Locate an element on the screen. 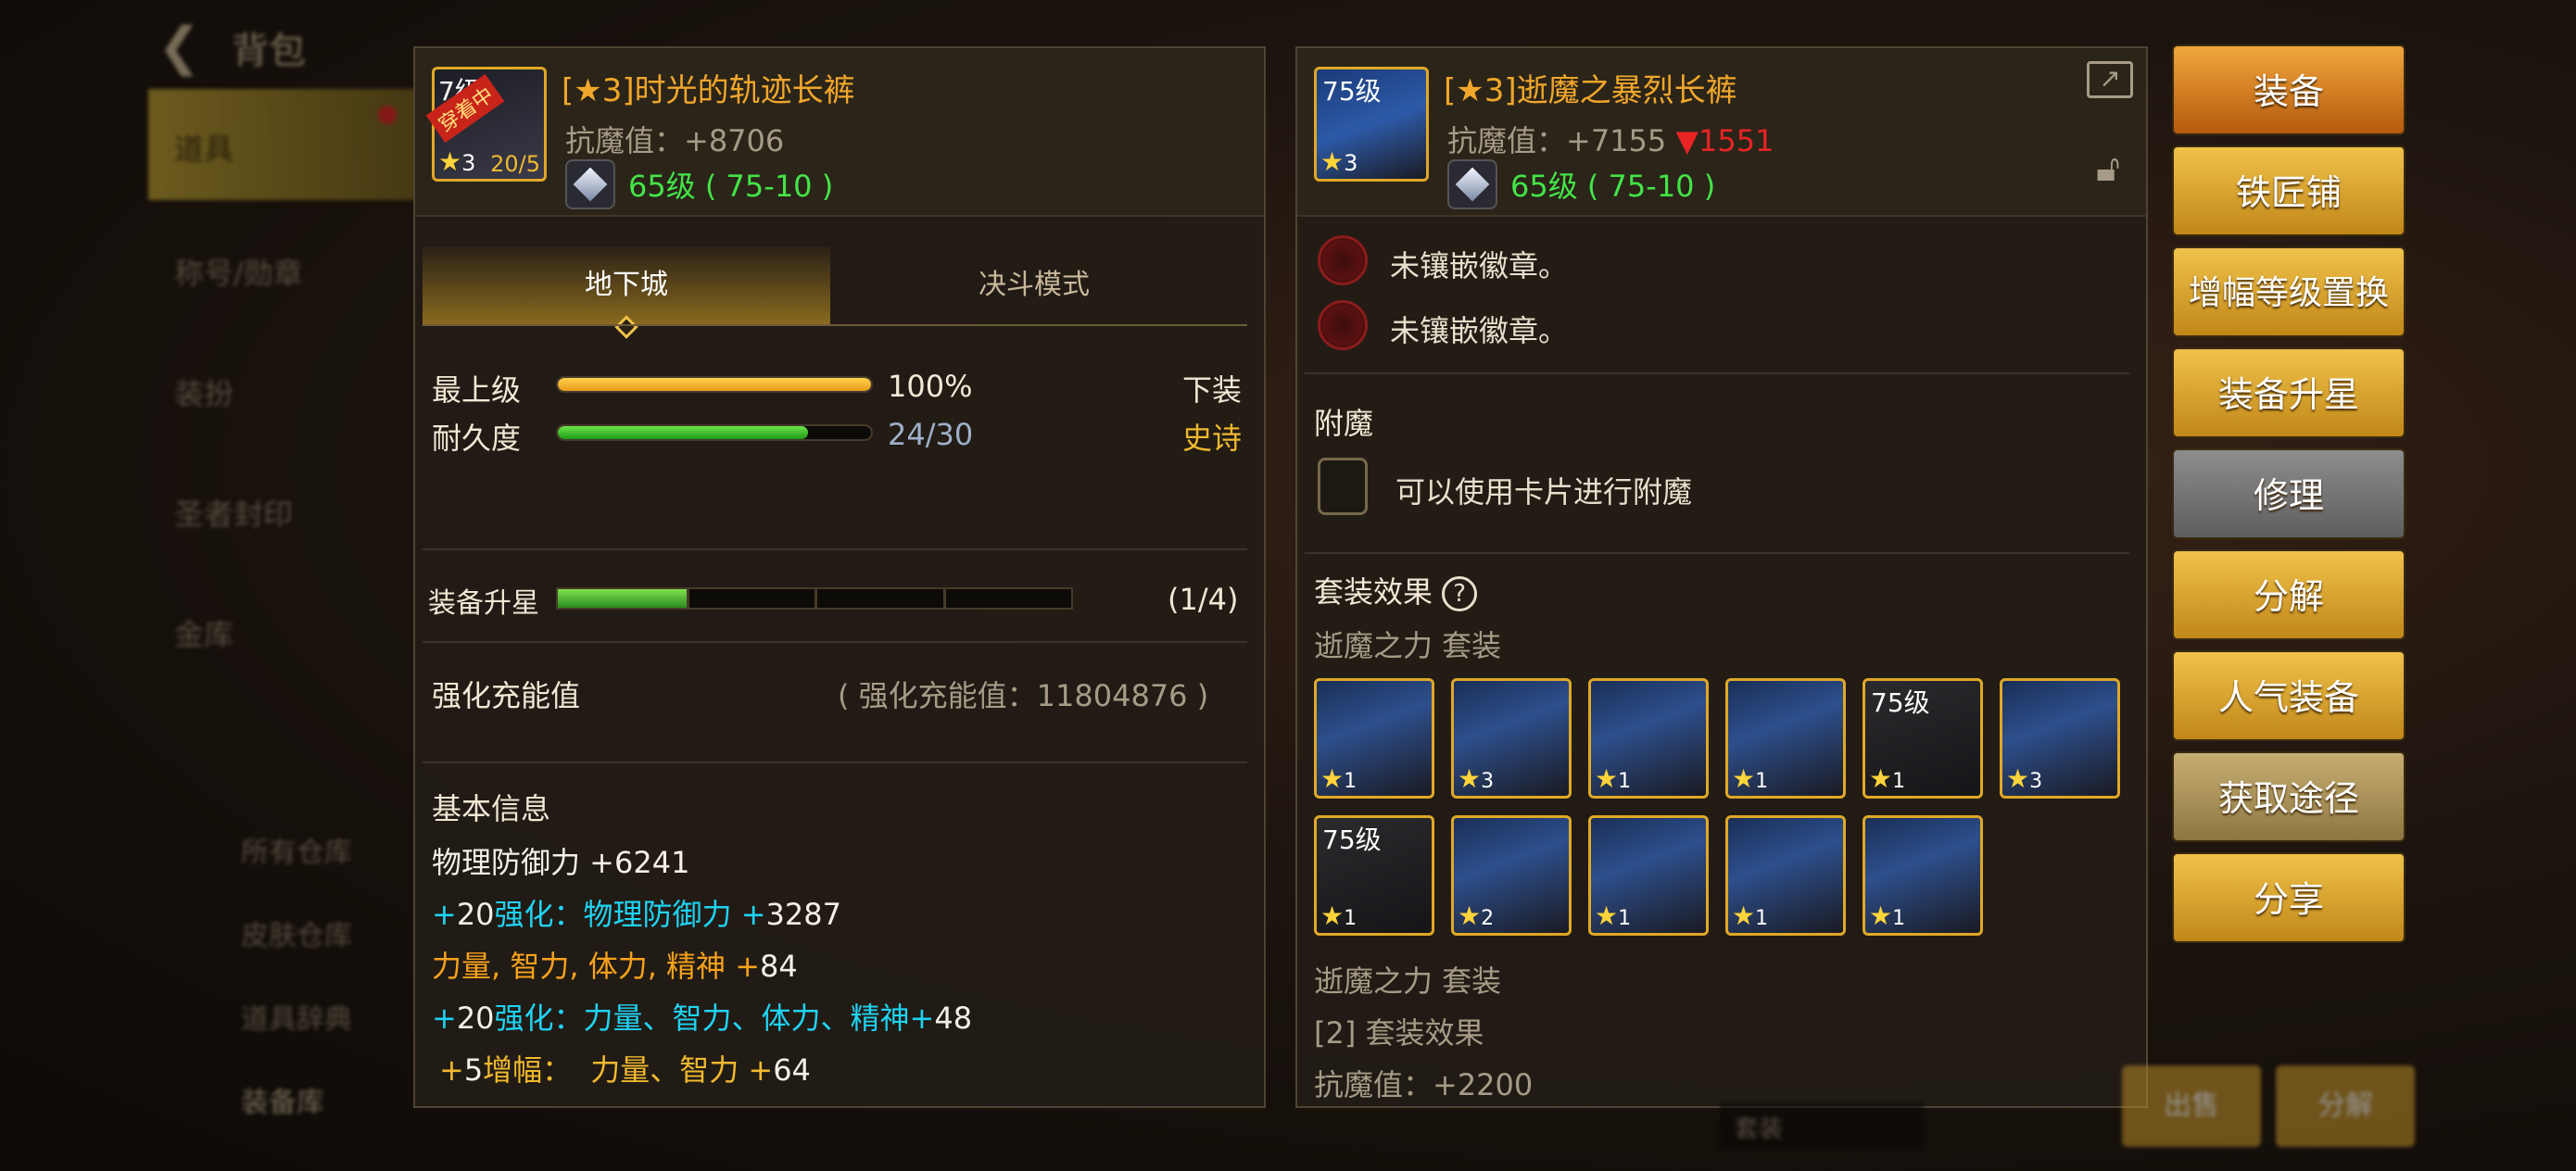  enhance-label: 强化充能值 is located at coordinates (506, 696).